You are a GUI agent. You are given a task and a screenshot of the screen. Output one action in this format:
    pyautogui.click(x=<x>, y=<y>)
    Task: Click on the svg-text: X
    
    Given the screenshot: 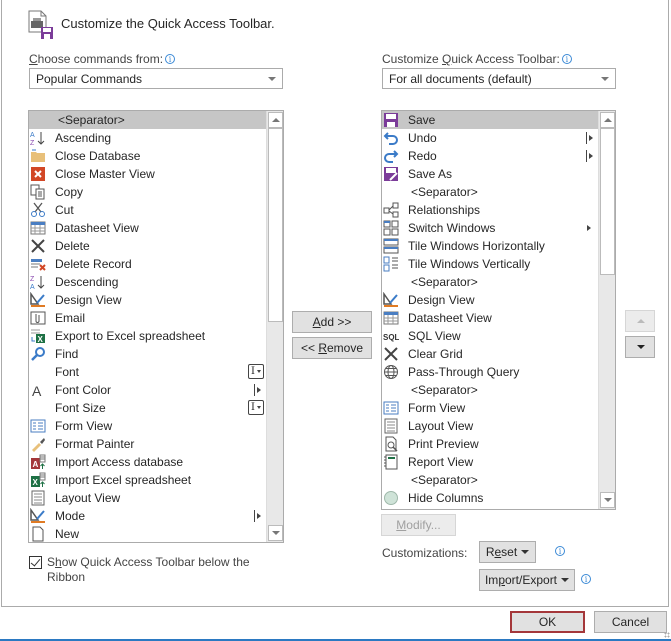 What is the action you would take?
    pyautogui.click(x=41, y=339)
    